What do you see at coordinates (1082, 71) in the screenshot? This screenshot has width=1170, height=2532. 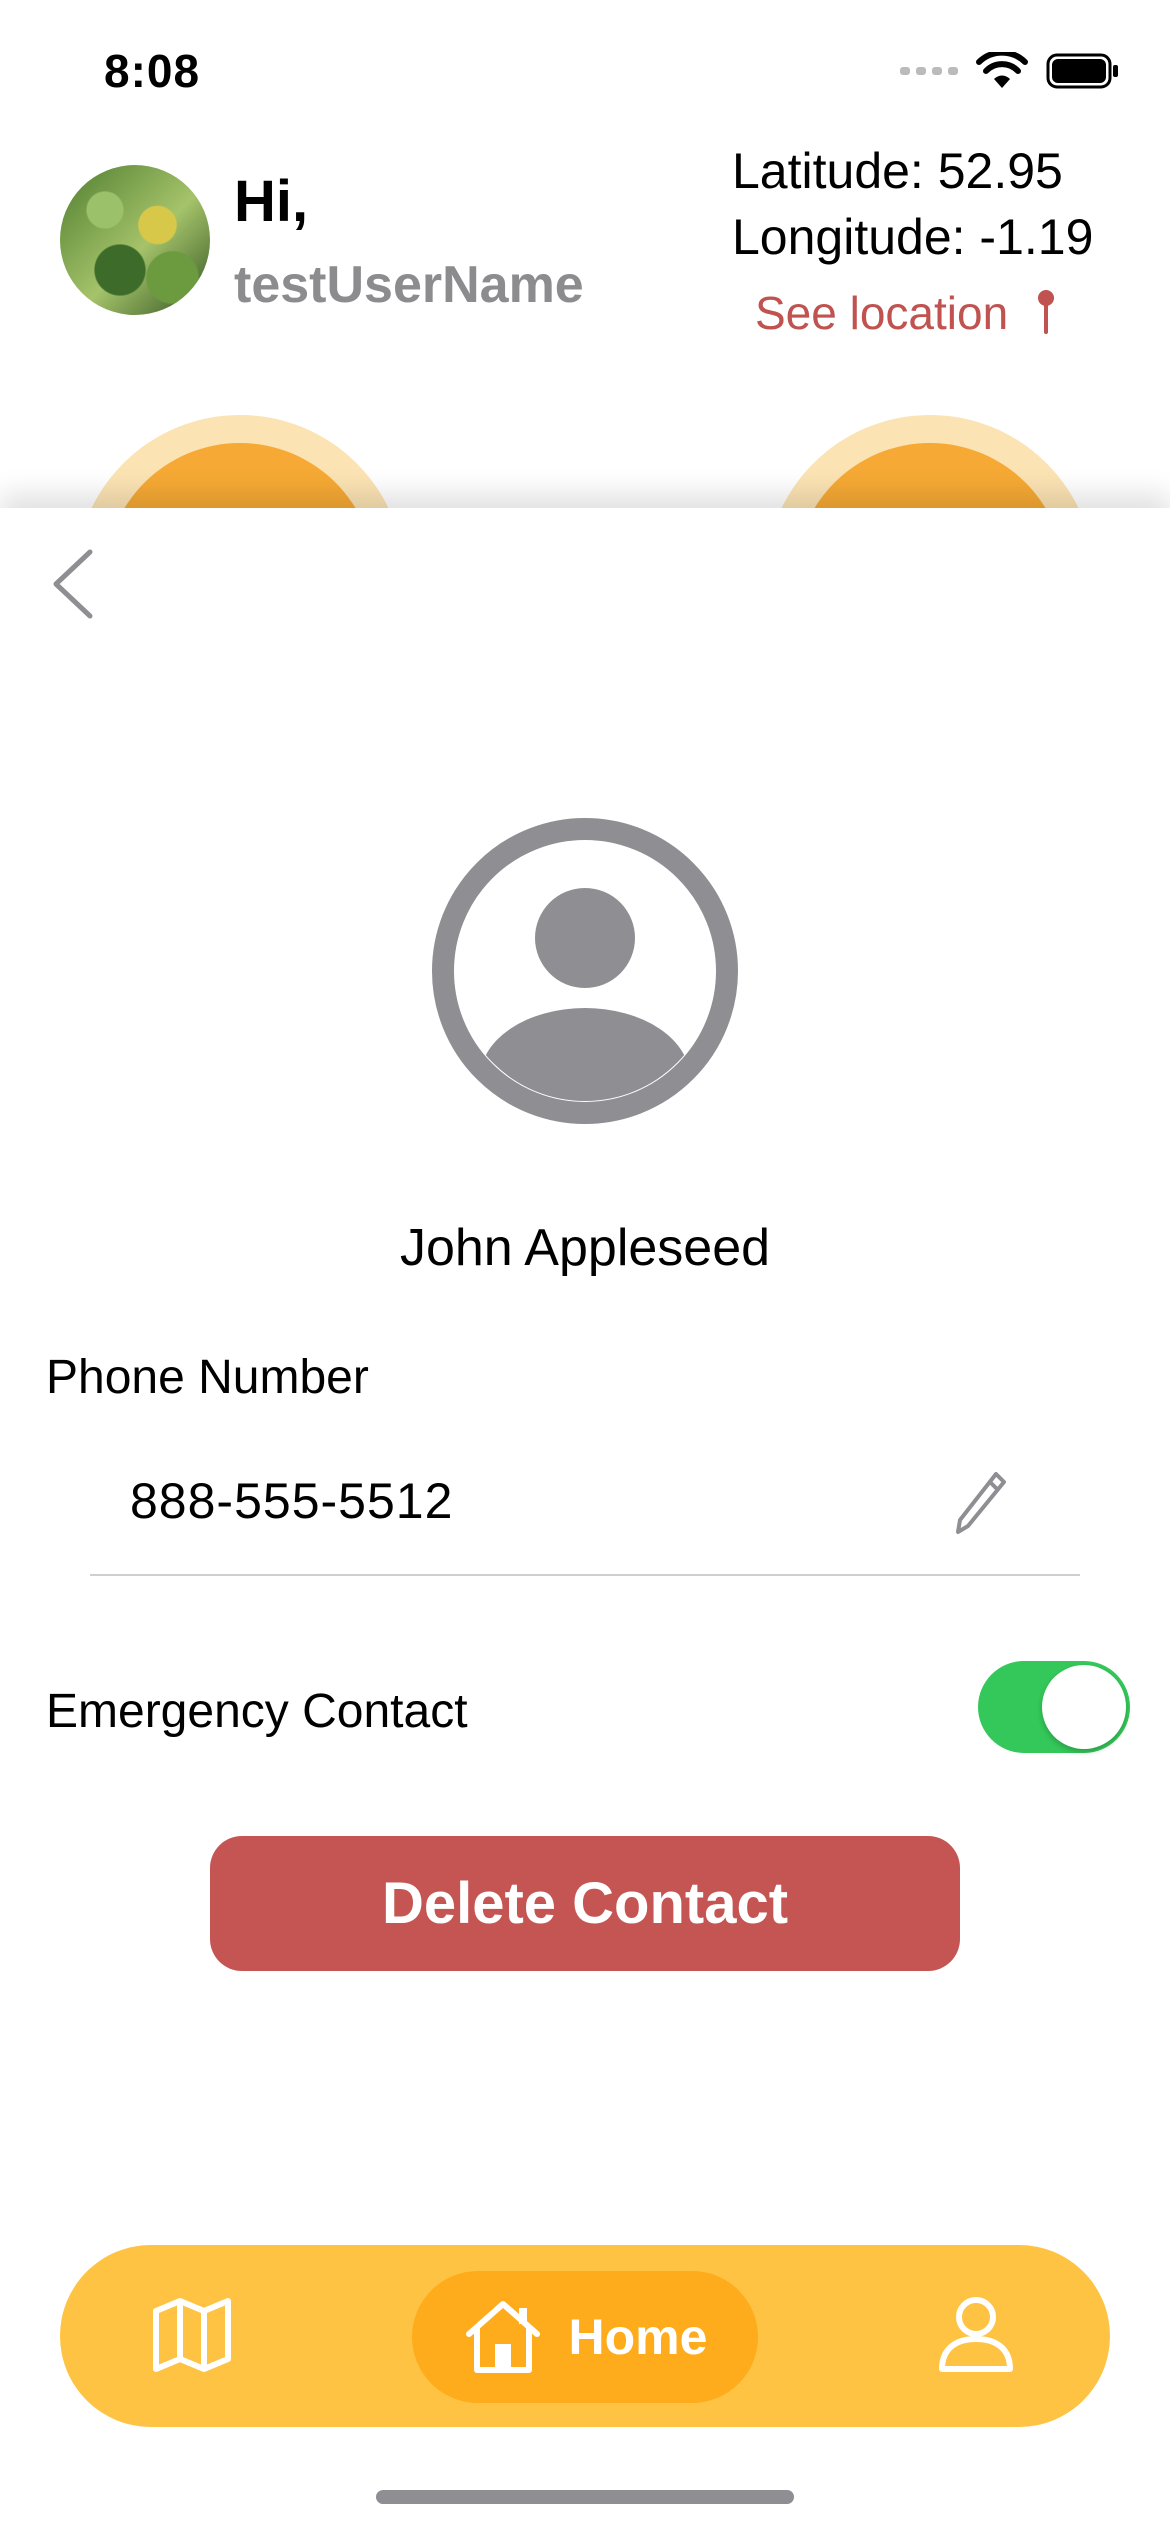 I see `battery-icon` at bounding box center [1082, 71].